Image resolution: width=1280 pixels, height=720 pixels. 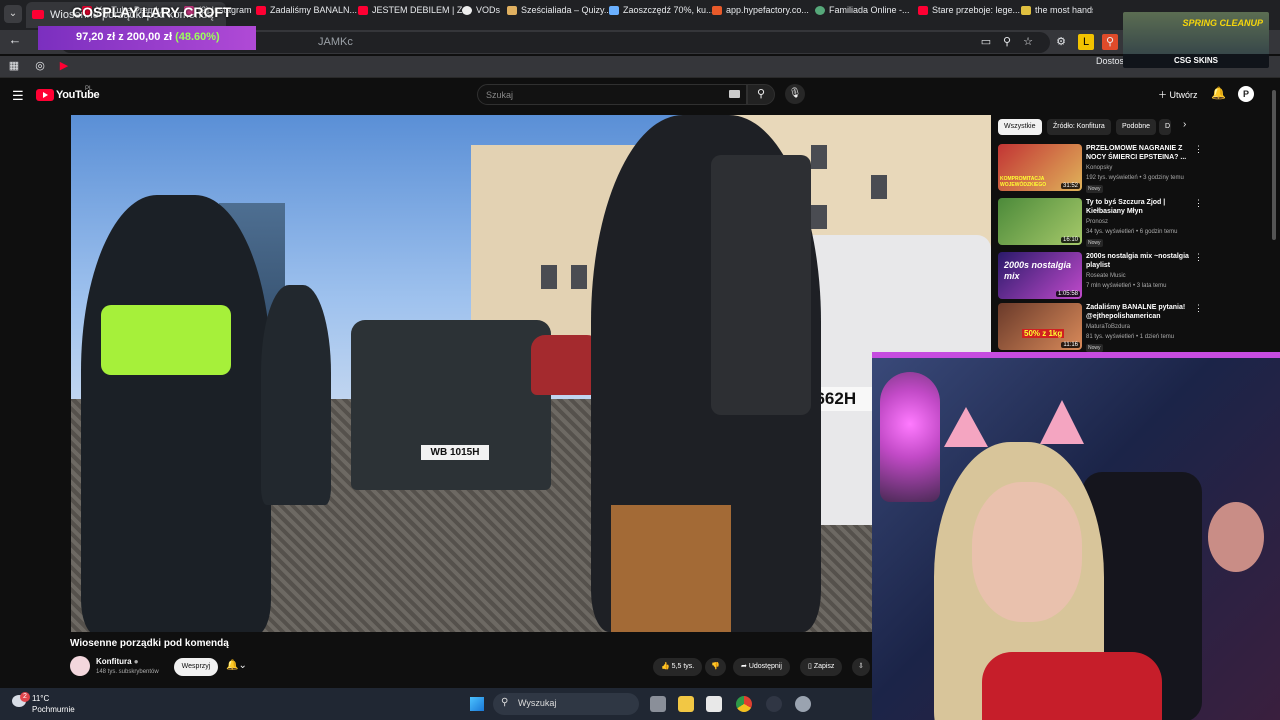 What do you see at coordinates (803, 704) in the screenshot?
I see `settings-gear-icon` at bounding box center [803, 704].